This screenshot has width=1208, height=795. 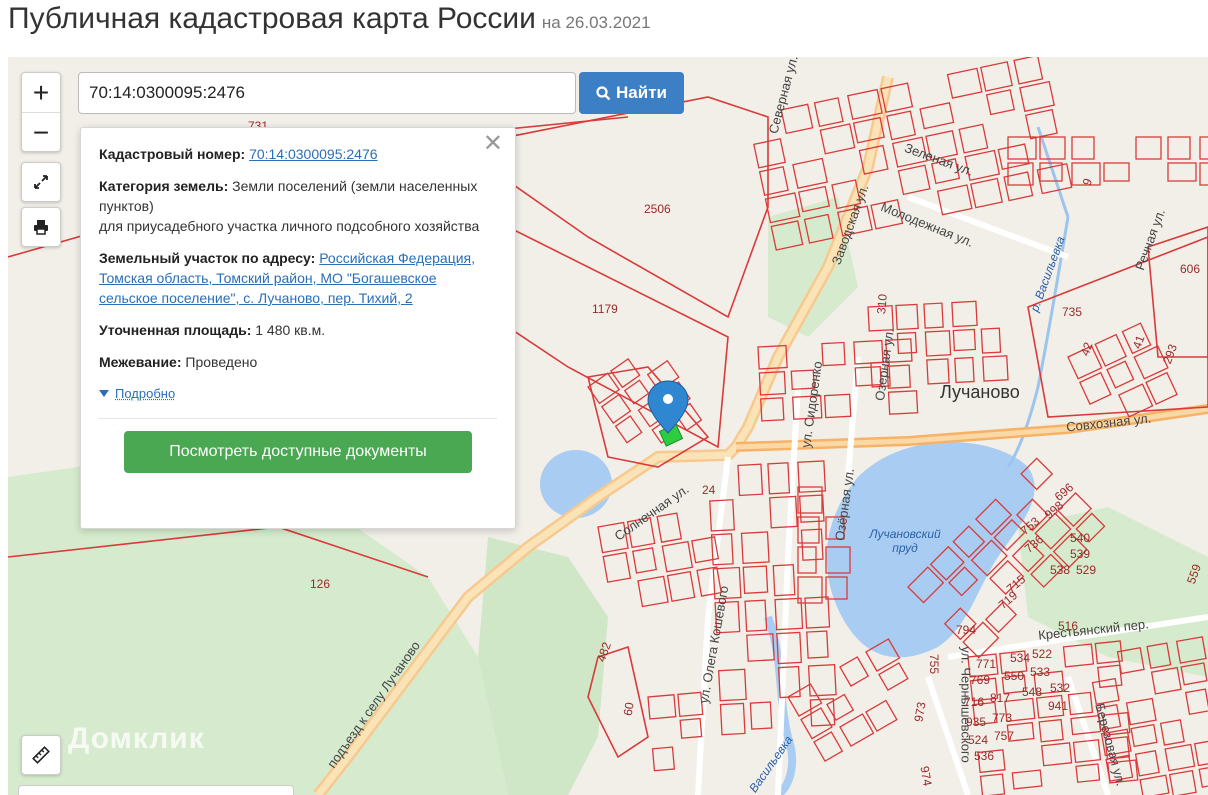 What do you see at coordinates (1068, 626) in the screenshot?
I see `parcel-label: 516` at bounding box center [1068, 626].